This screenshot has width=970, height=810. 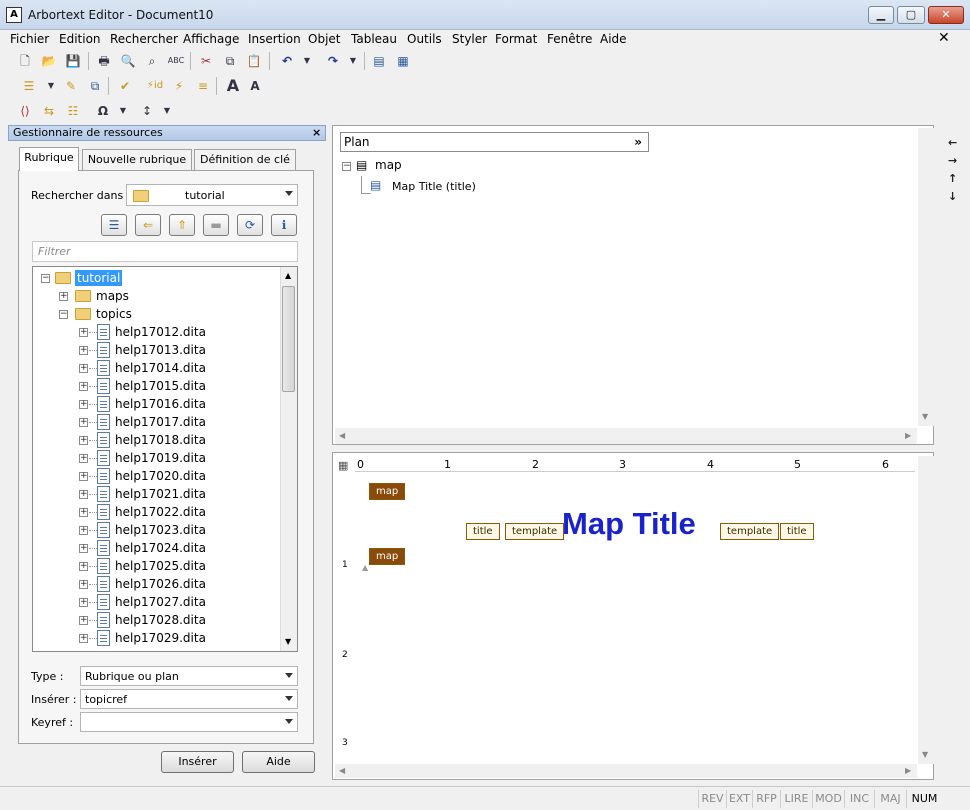 I want to click on maximize-button: ▢, so click(x=911, y=15).